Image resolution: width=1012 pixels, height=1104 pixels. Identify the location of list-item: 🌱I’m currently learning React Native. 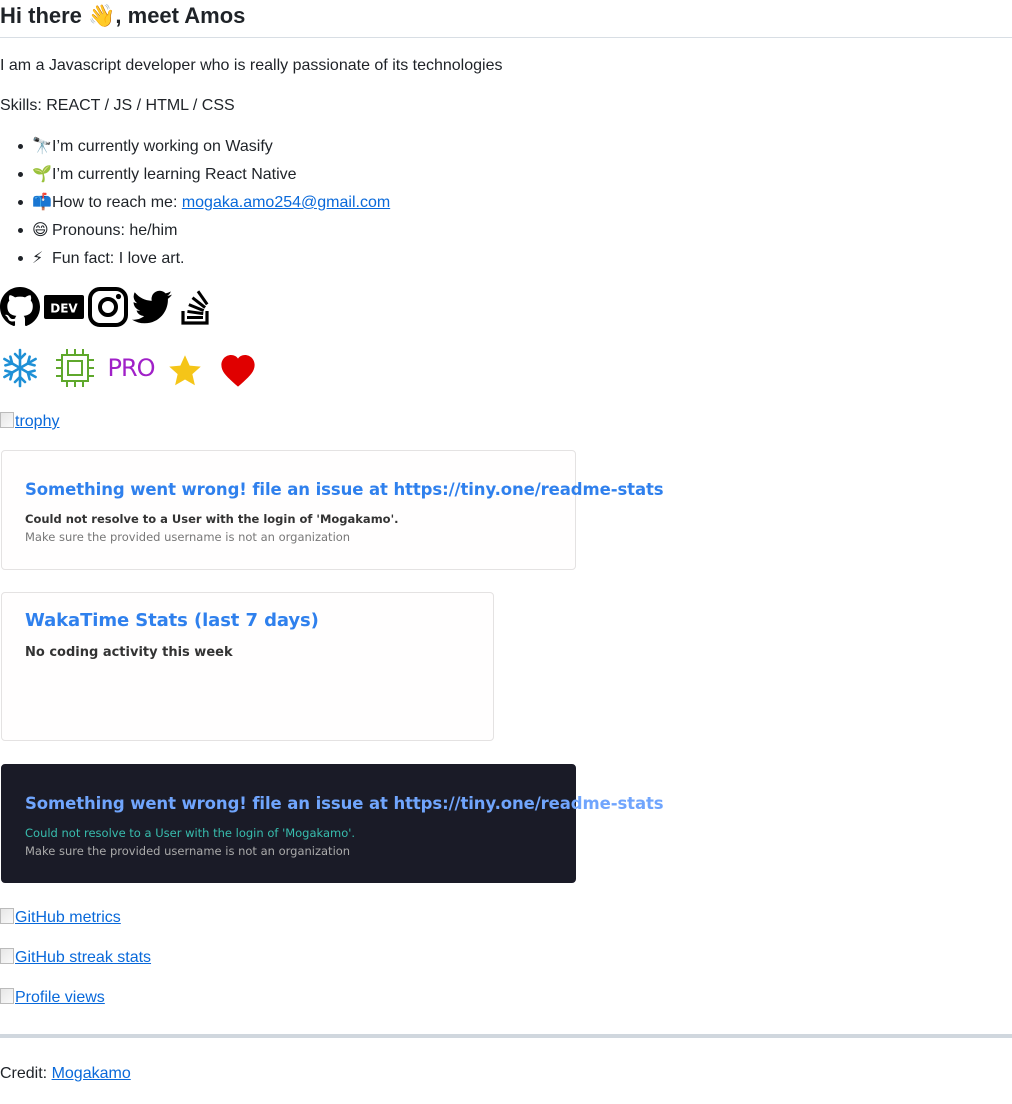
(195, 177).